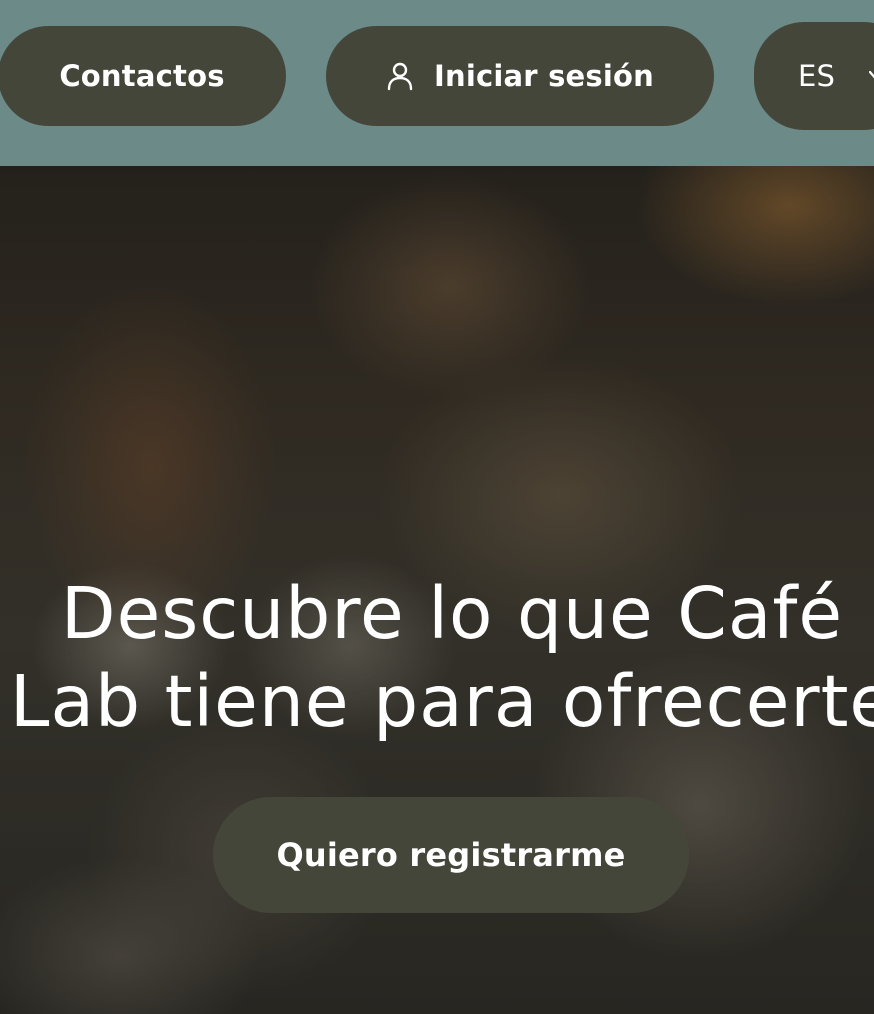  I want to click on login-button: Iniciar sesión, so click(520, 76).